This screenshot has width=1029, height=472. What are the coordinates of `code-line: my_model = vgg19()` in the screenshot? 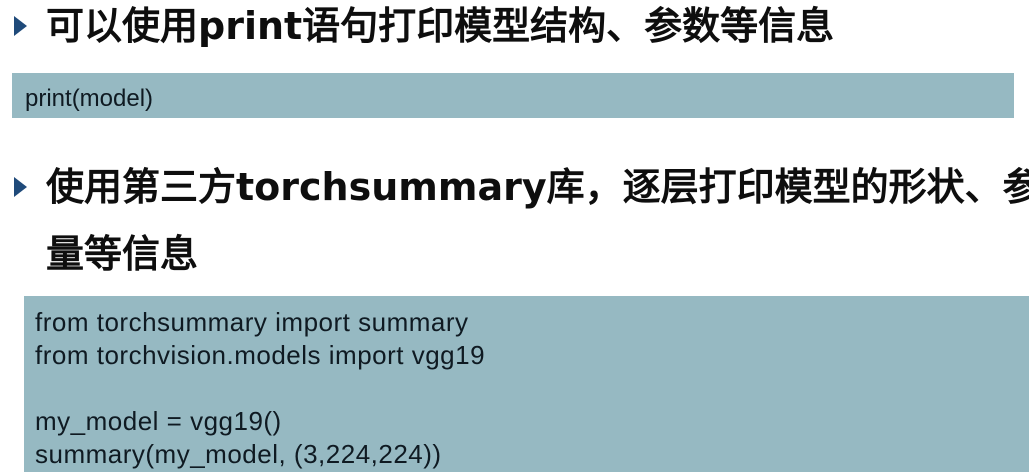 It's located at (158, 421).